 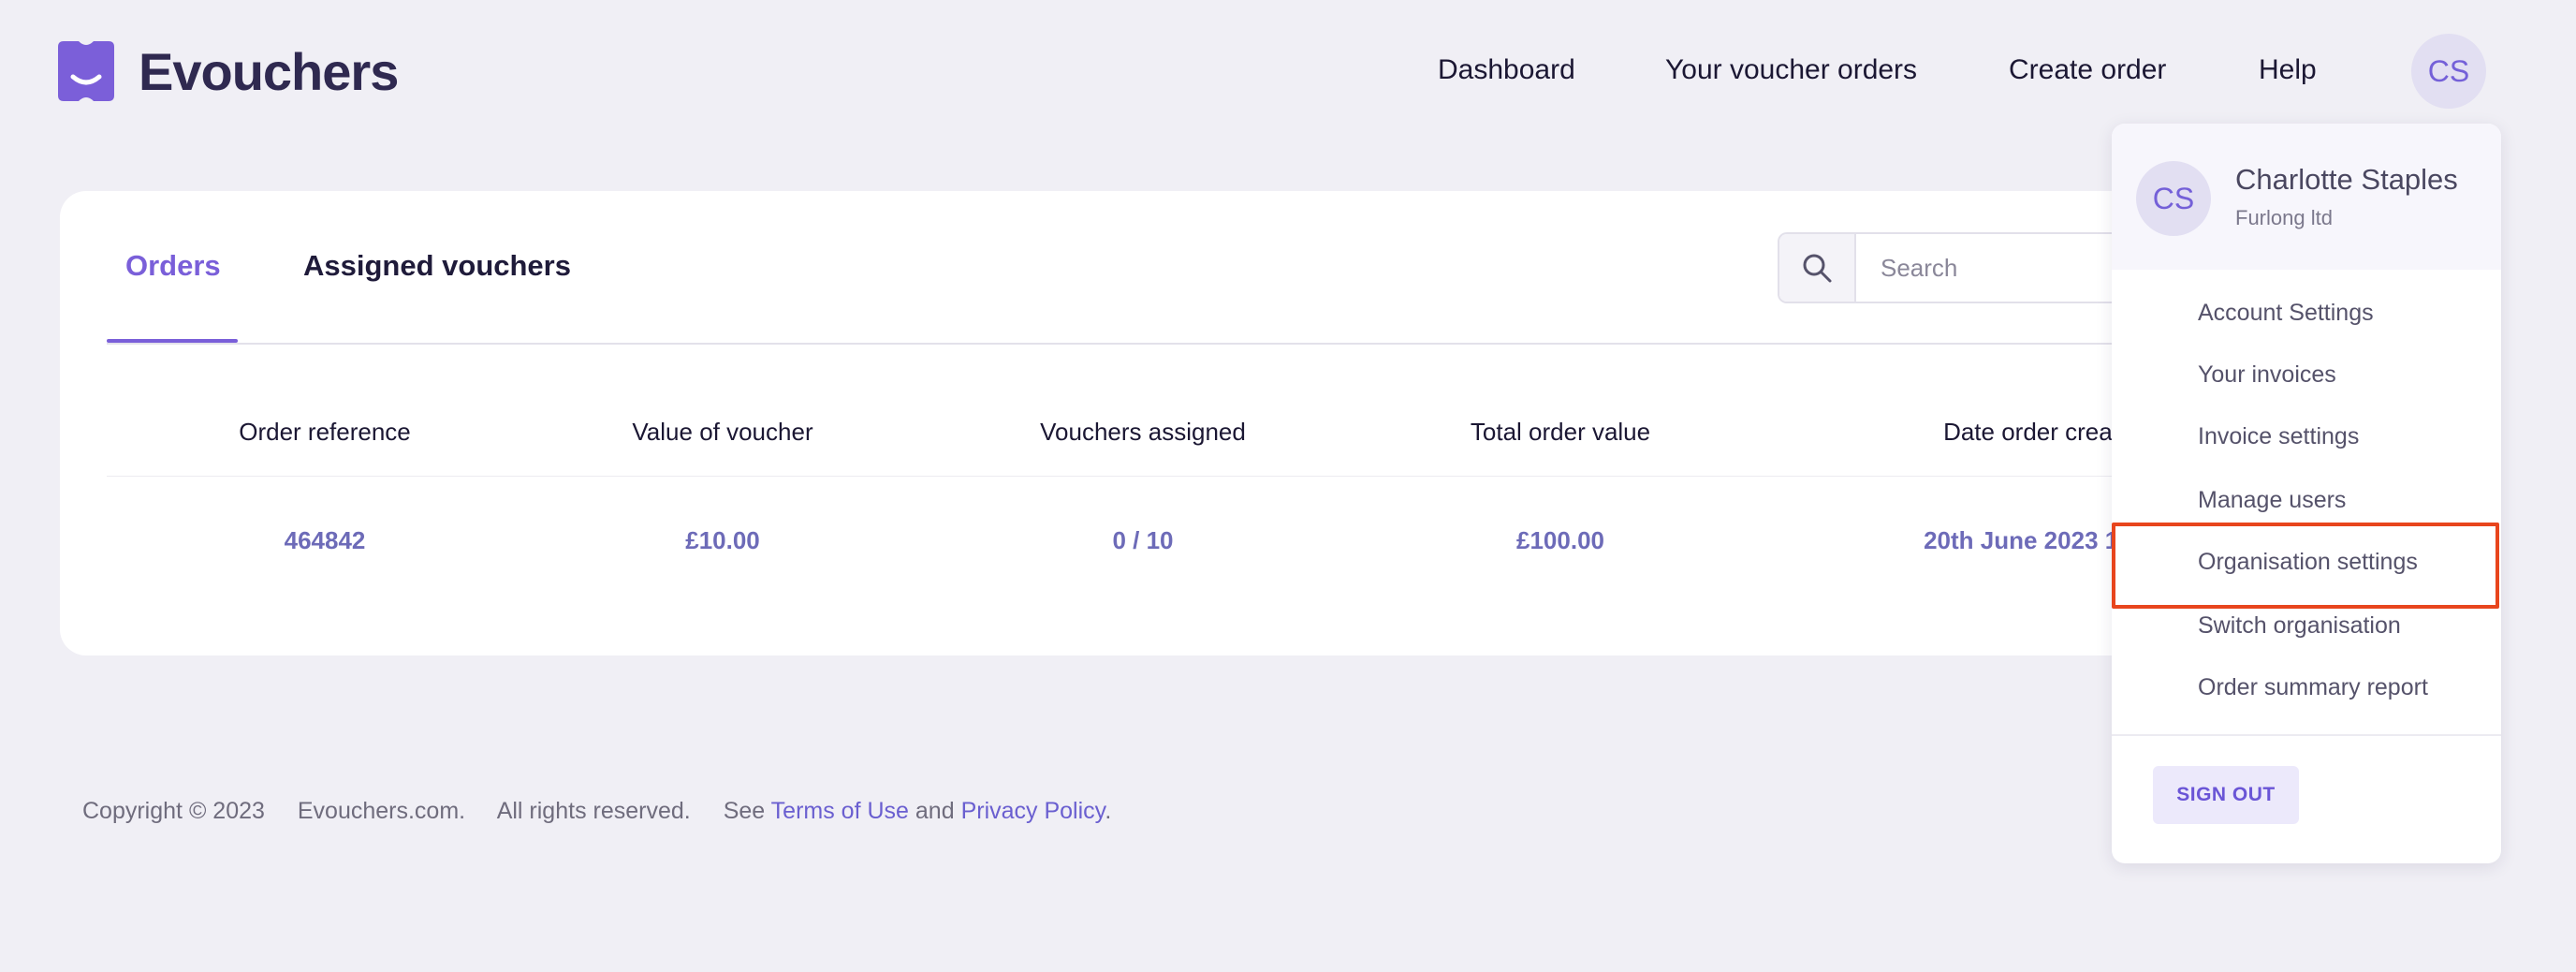 What do you see at coordinates (381, 811) in the screenshot?
I see `footer-site: Evouchers.com.` at bounding box center [381, 811].